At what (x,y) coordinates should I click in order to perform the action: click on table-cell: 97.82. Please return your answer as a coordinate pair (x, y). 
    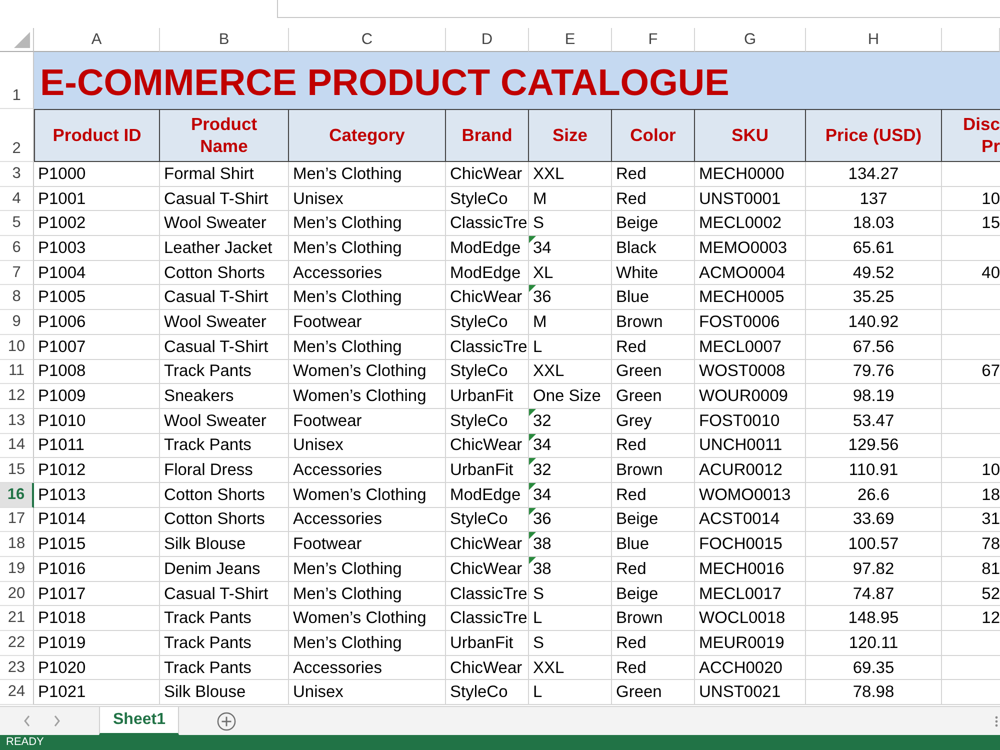
    Looking at the image, I should click on (874, 569).